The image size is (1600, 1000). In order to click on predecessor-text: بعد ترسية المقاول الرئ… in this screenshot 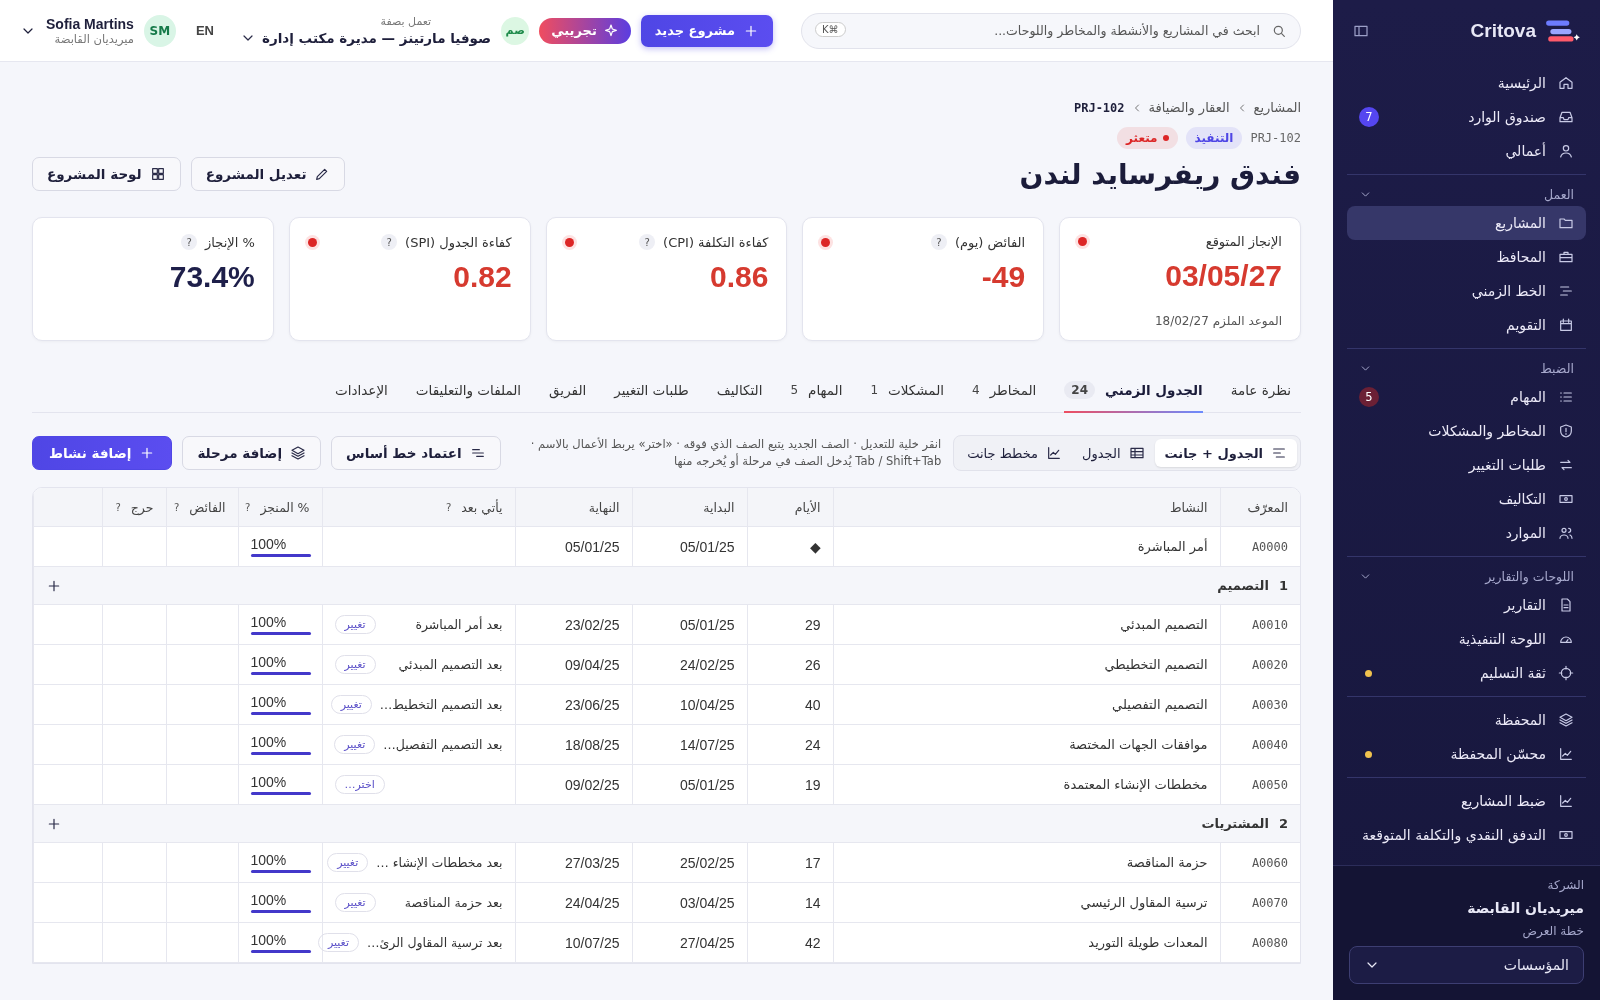, I will do `click(434, 942)`.